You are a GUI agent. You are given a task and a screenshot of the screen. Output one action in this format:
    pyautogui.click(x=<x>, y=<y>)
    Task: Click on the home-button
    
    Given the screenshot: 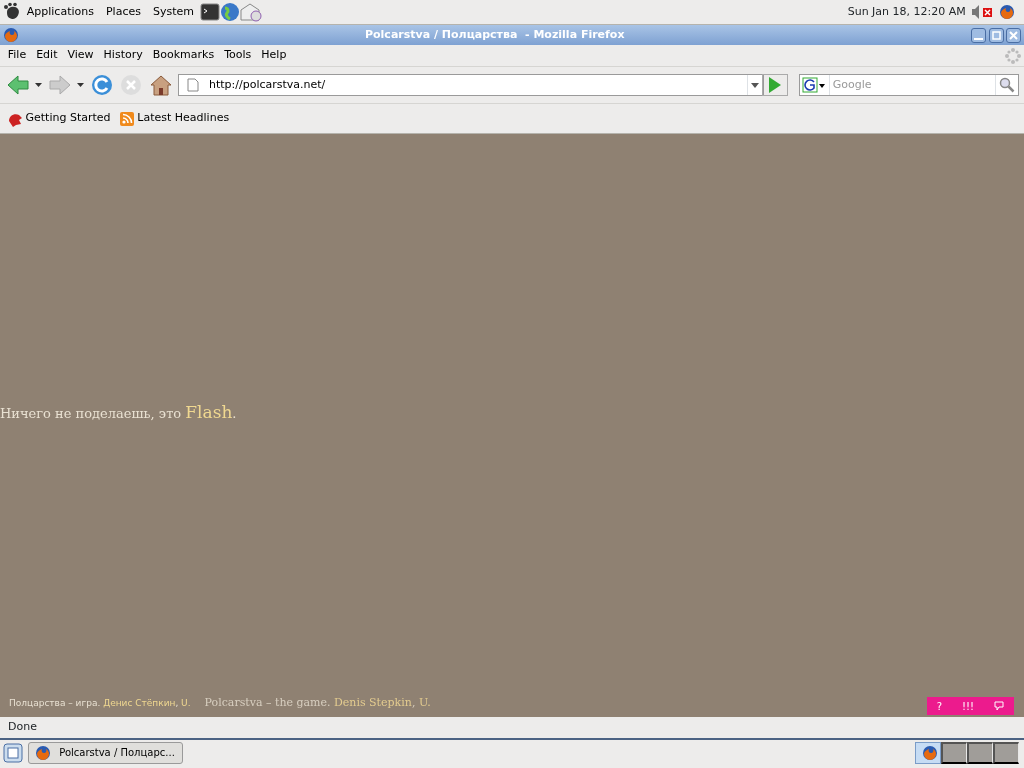 What is the action you would take?
    pyautogui.click(x=160, y=85)
    